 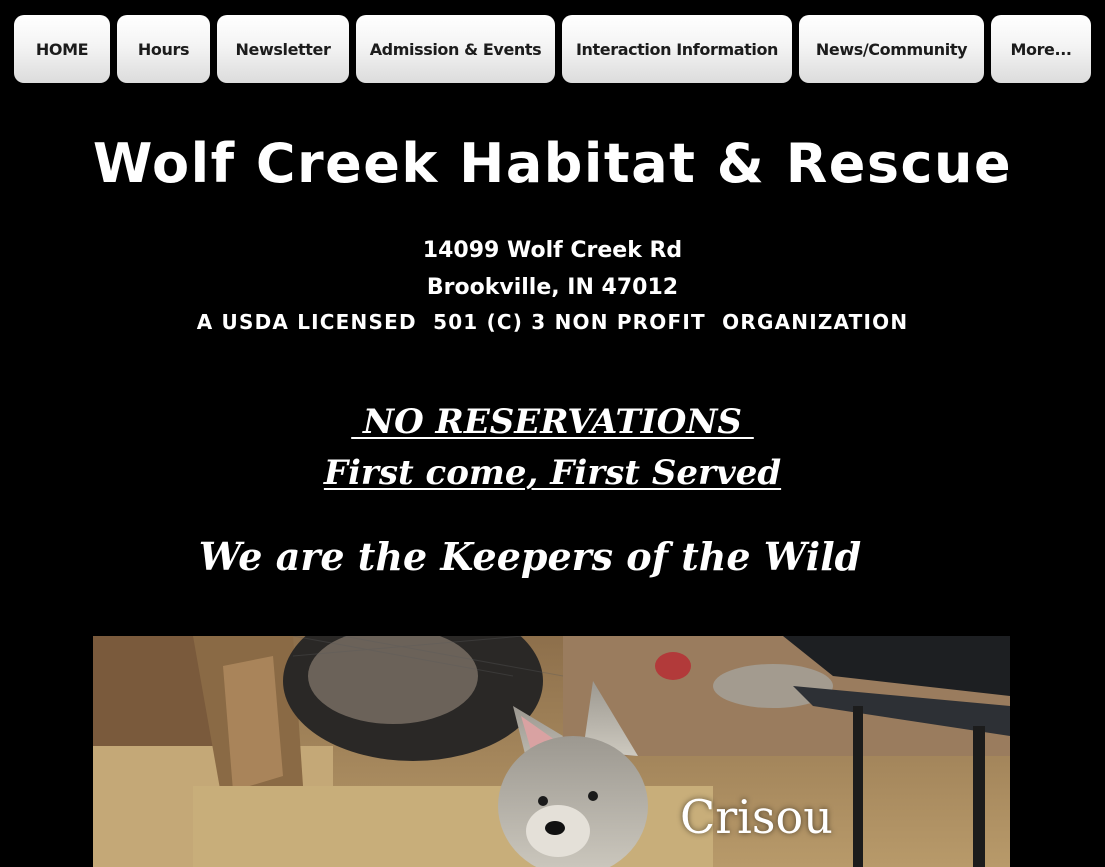 What do you see at coordinates (62, 49) in the screenshot?
I see `nav-home: HOME` at bounding box center [62, 49].